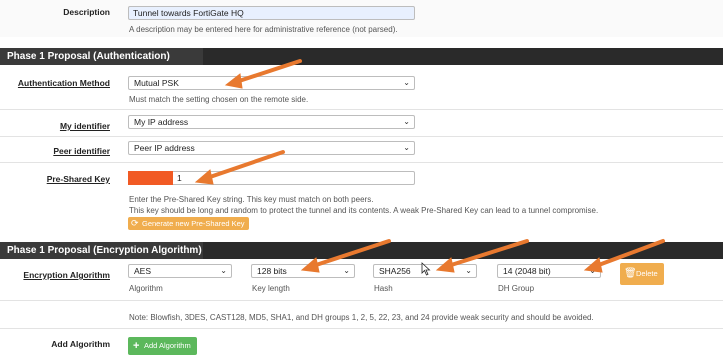  I want to click on generate-psk-button: ⟳ Generate new Pre-Shared Key, so click(188, 223).